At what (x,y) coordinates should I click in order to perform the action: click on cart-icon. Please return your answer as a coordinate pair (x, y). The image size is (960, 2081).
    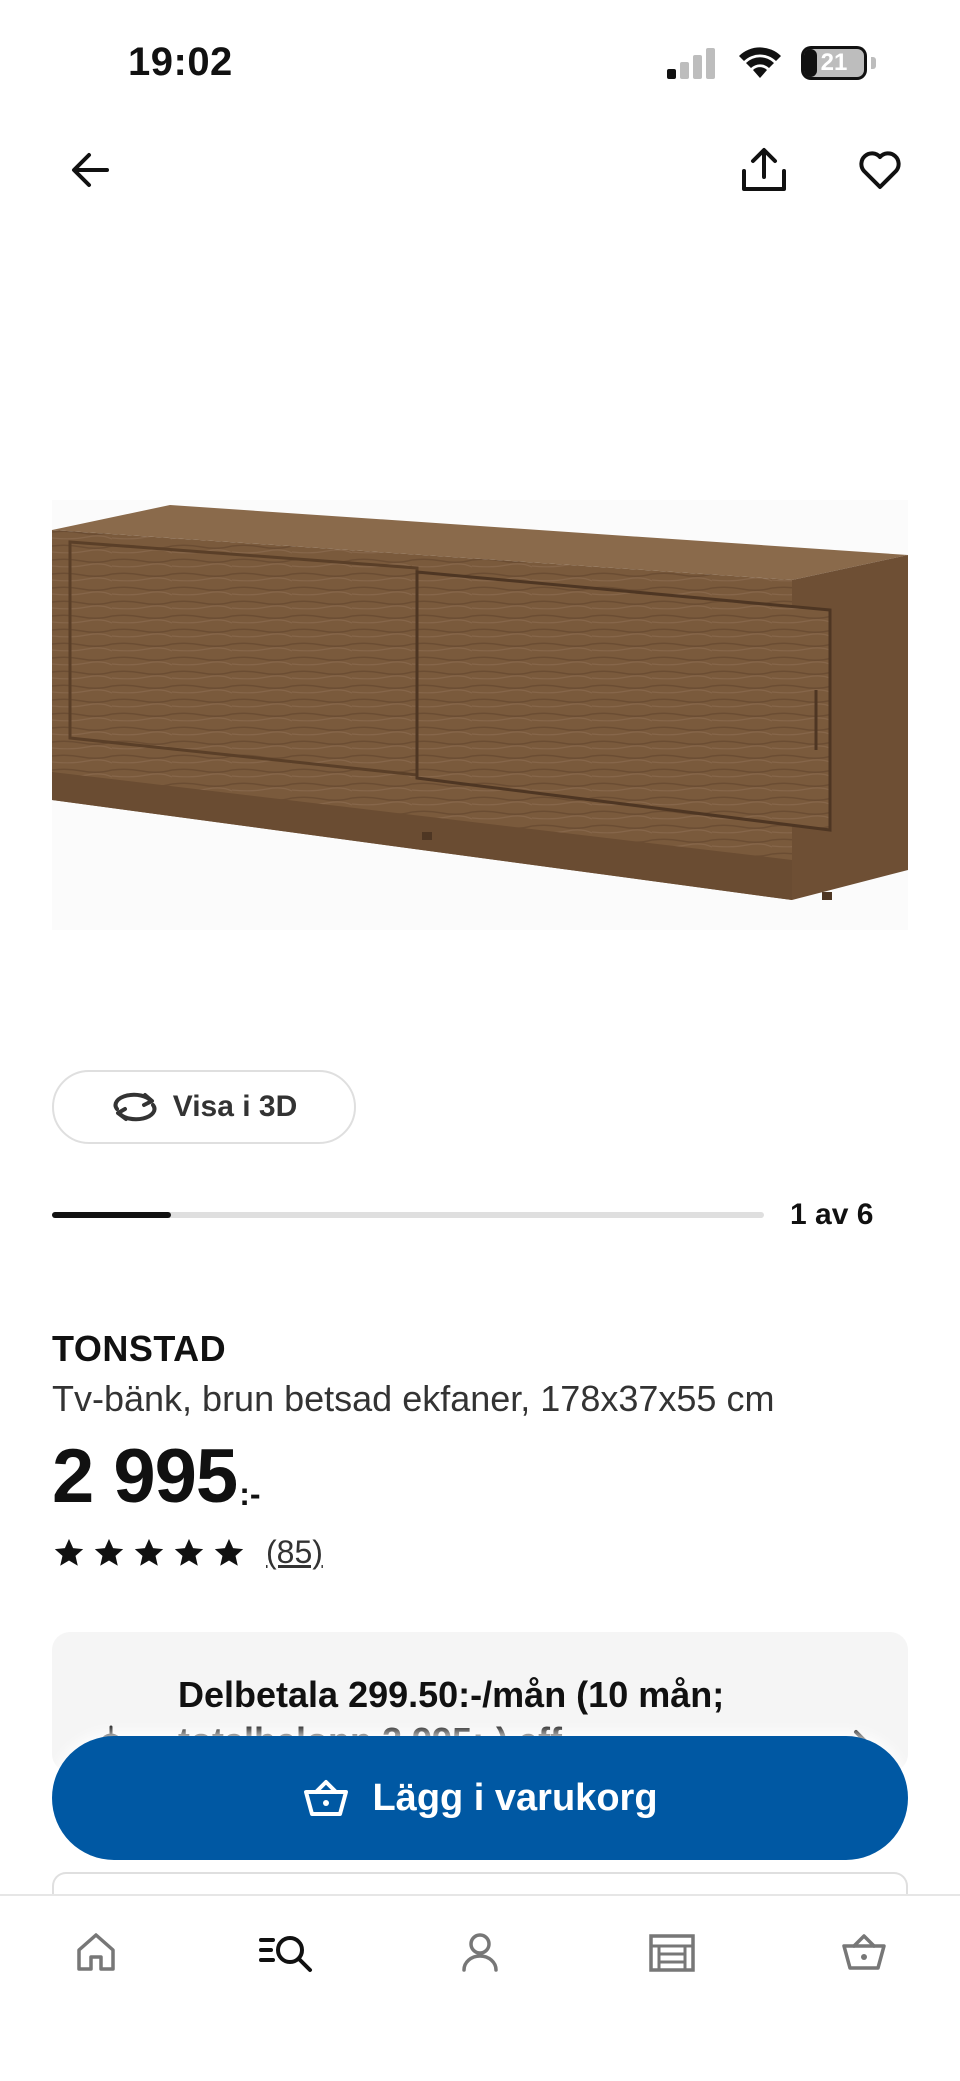
    Looking at the image, I should click on (864, 1952).